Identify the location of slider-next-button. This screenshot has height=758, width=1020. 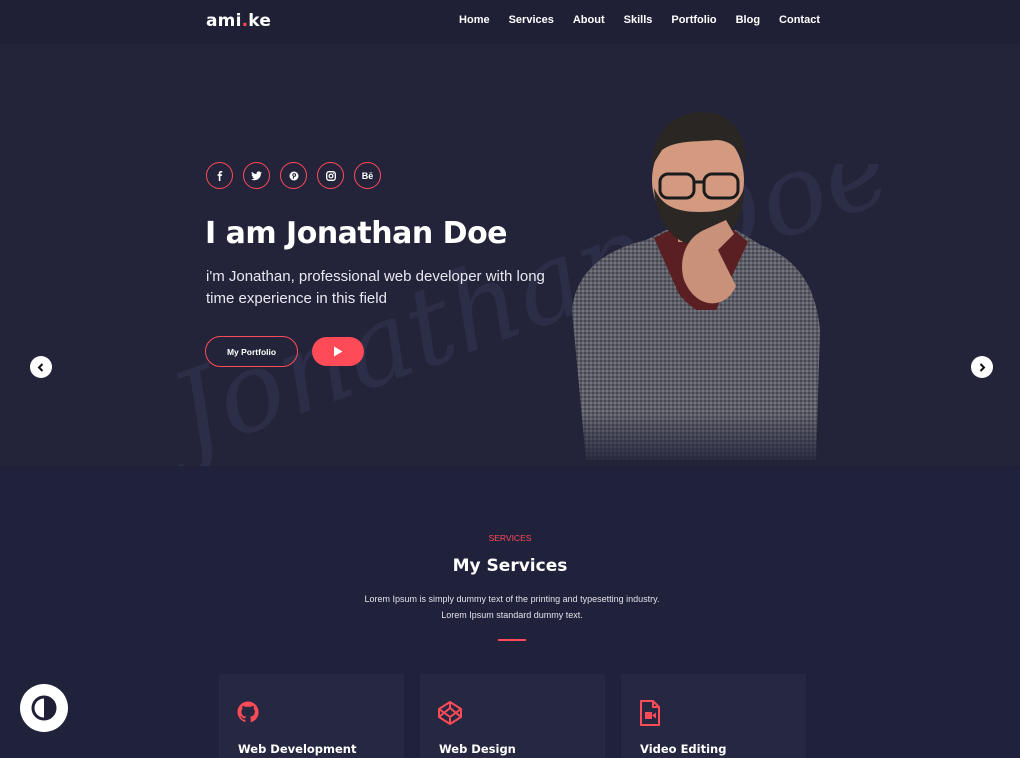
(982, 367).